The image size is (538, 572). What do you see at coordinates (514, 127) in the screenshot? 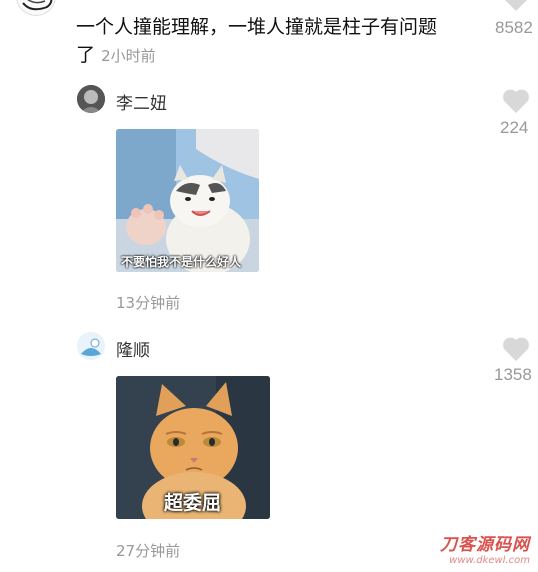
I see `like-count: 224` at bounding box center [514, 127].